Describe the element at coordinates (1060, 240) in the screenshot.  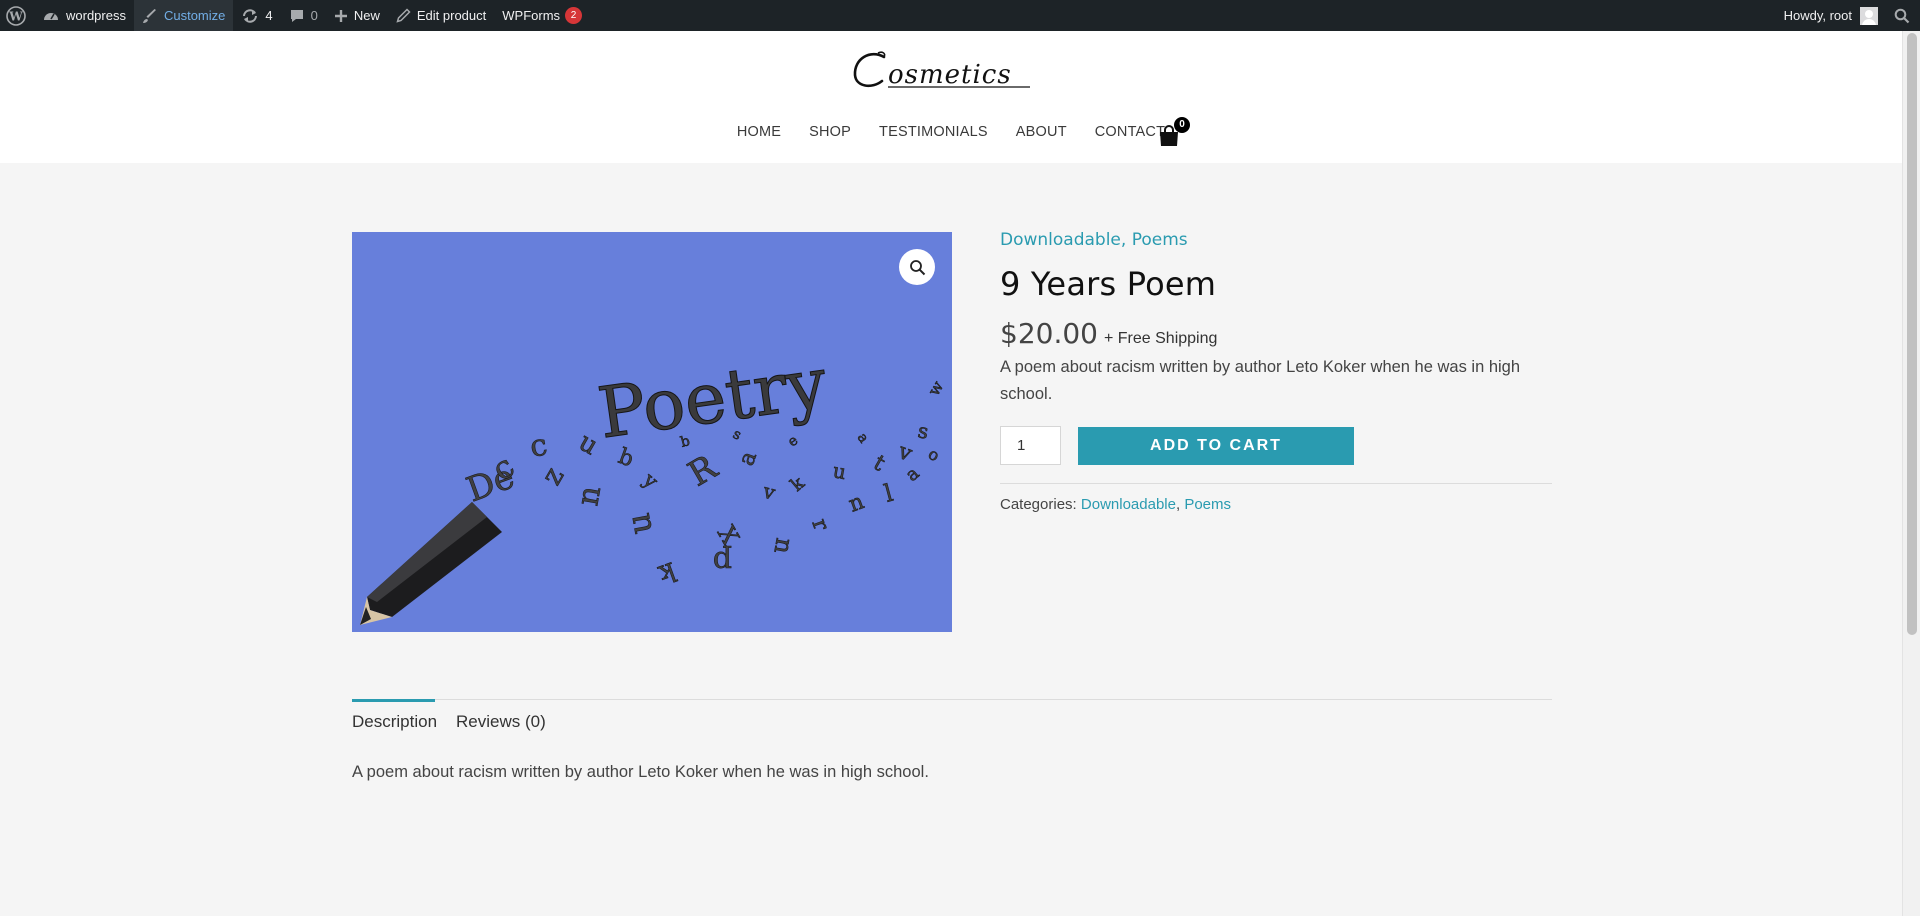
I see `category-link-downloadable: Downloadable` at that location.